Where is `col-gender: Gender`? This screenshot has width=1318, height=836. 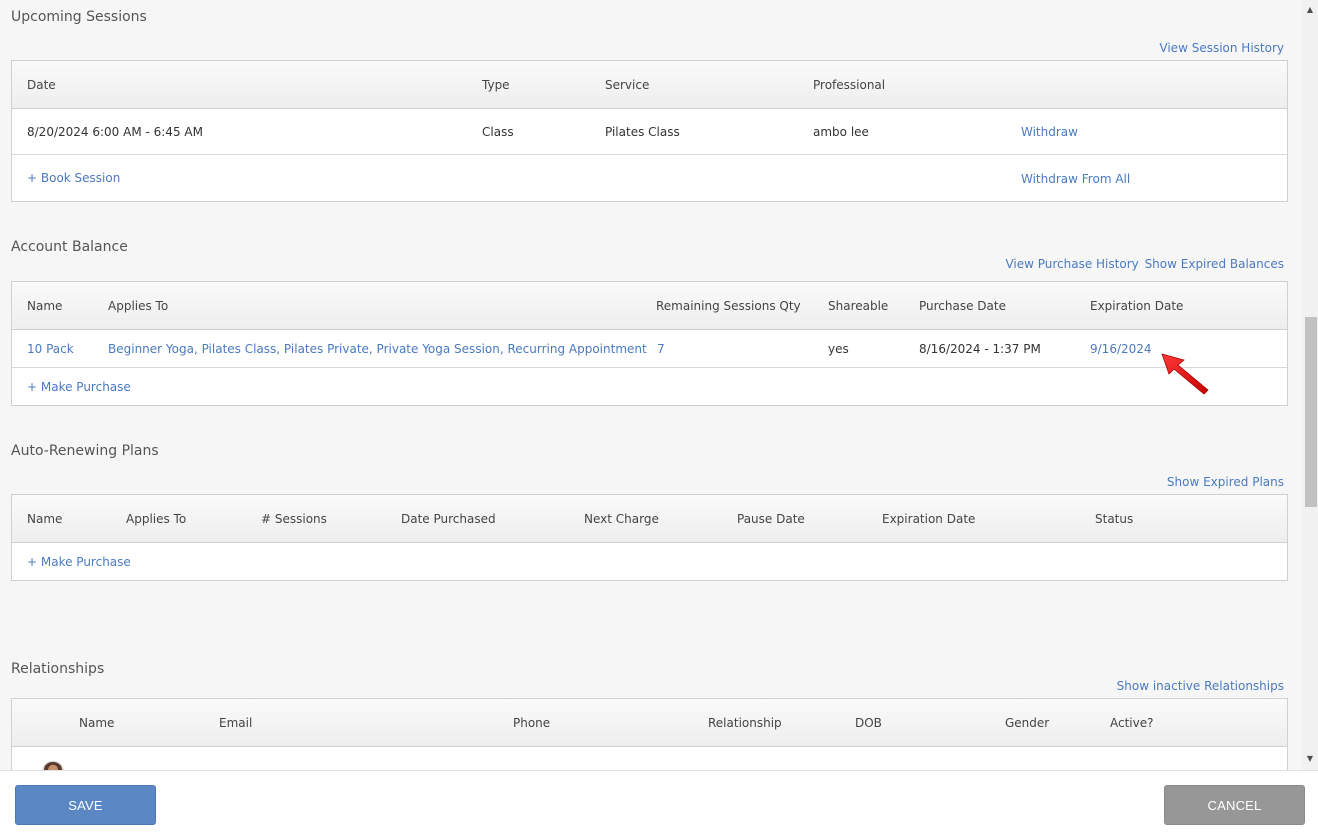
col-gender: Gender is located at coordinates (1027, 722).